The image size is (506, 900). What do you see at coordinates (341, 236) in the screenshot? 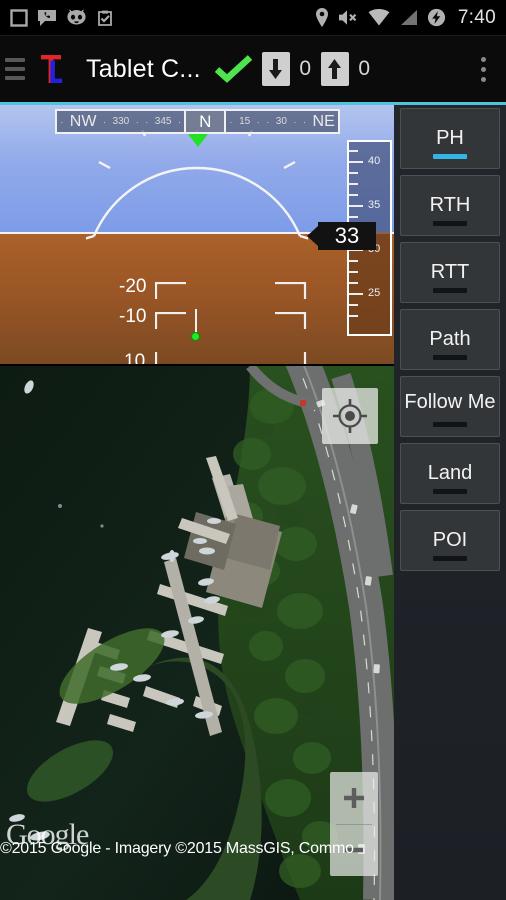
I see `altitude-readout: 33` at bounding box center [341, 236].